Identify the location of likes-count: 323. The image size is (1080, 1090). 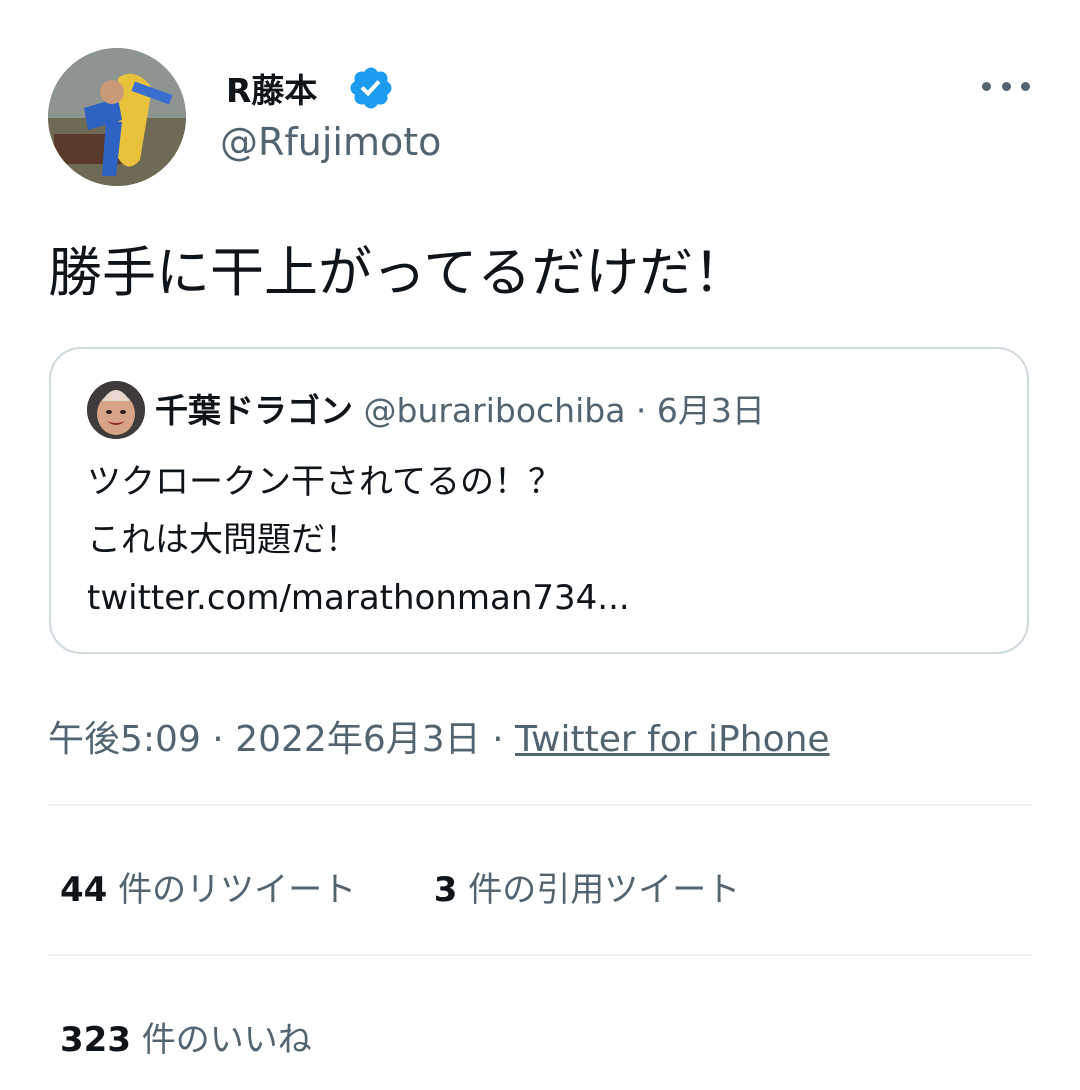
(95, 1040).